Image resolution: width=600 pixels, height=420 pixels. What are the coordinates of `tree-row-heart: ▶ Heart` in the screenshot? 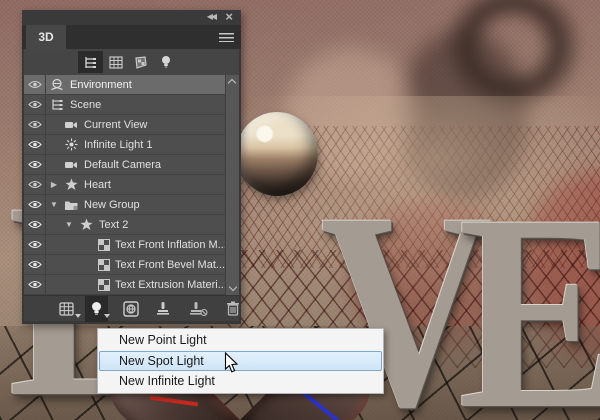 It's located at (124, 185).